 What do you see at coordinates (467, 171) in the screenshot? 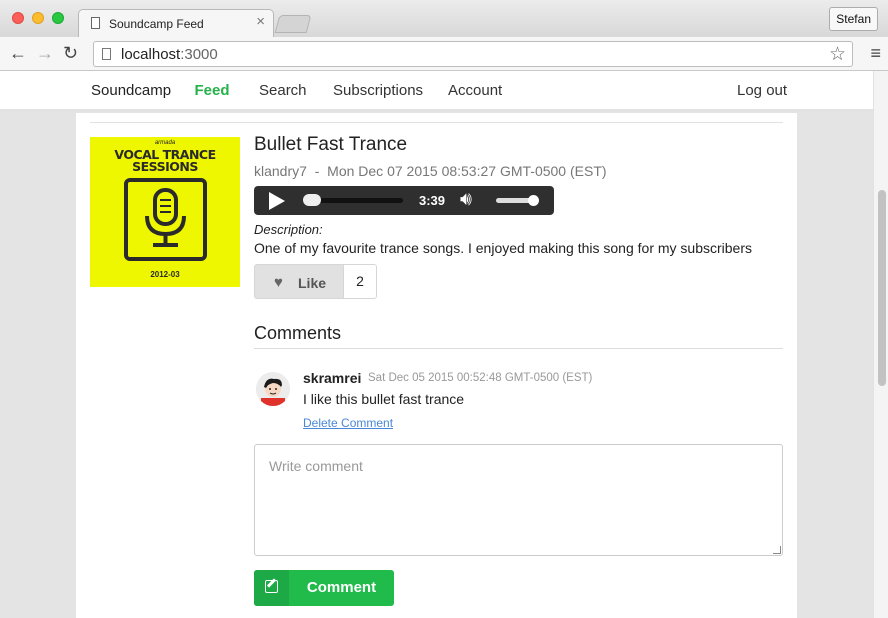
I see `song-upload-date: Mon Dec 07 2015 08:53:27 GMT-0500 (EST)` at bounding box center [467, 171].